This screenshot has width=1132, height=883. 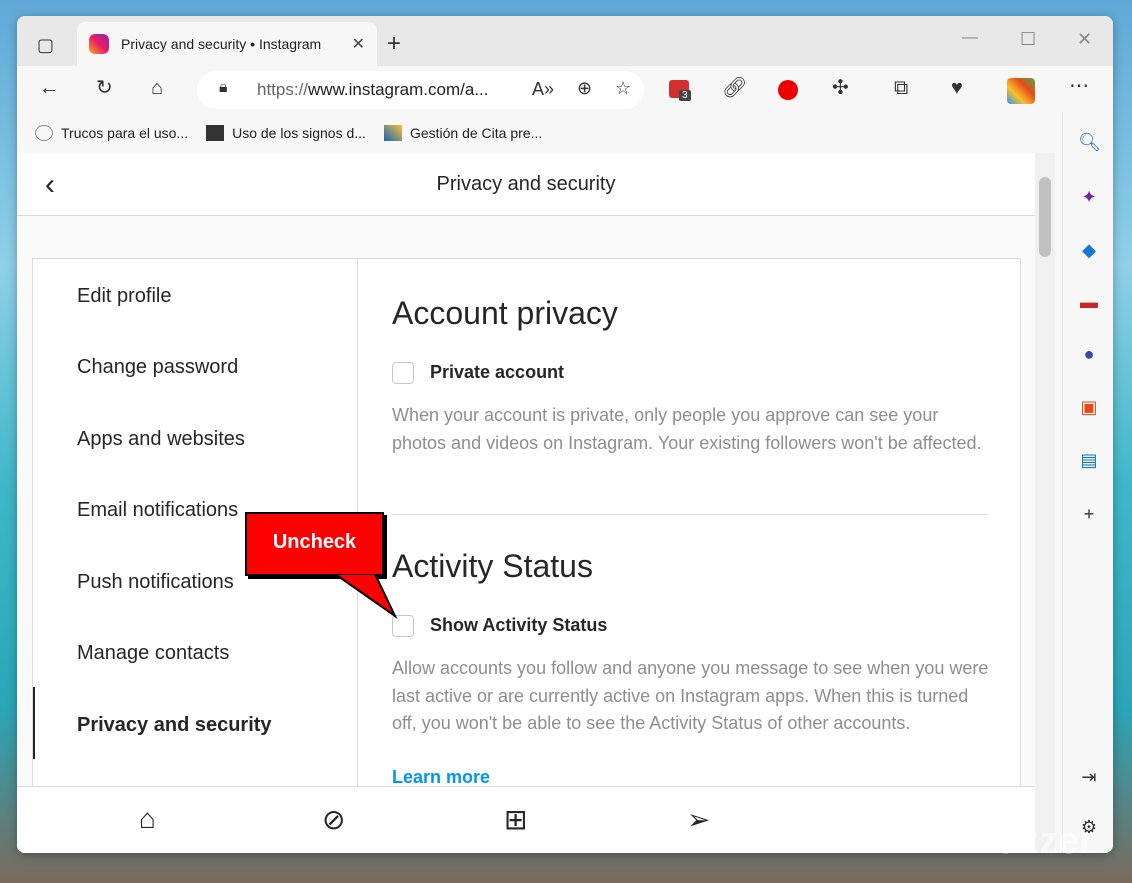 I want to click on private-account-row: Private account, so click(x=642, y=374).